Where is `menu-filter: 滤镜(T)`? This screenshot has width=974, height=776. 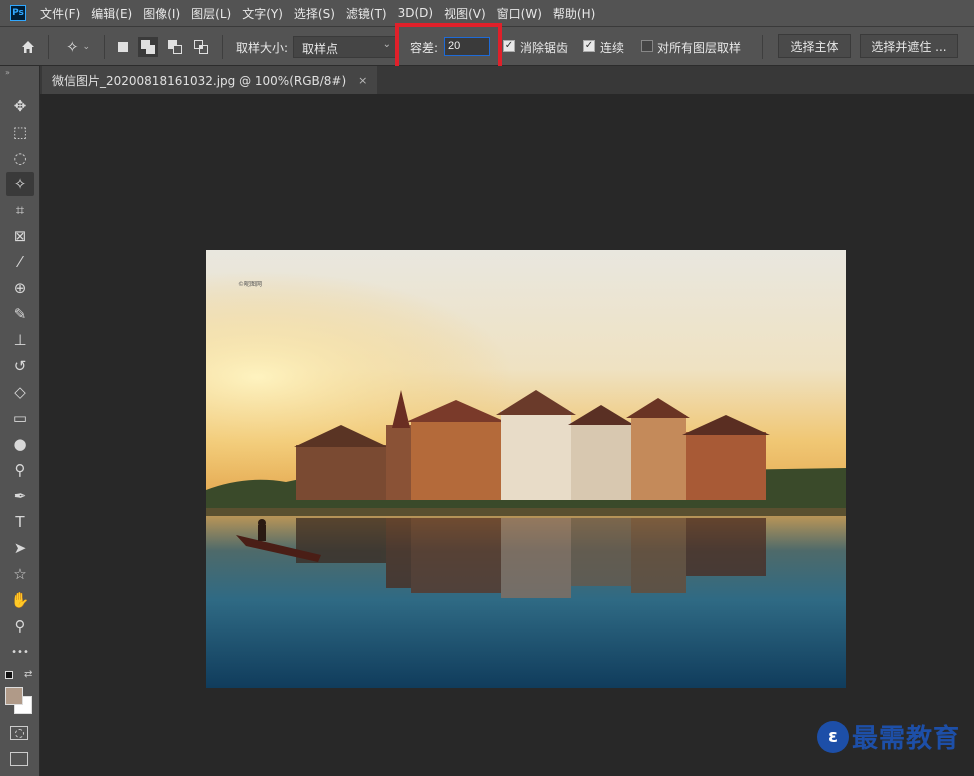 menu-filter: 滤镜(T) is located at coordinates (366, 13).